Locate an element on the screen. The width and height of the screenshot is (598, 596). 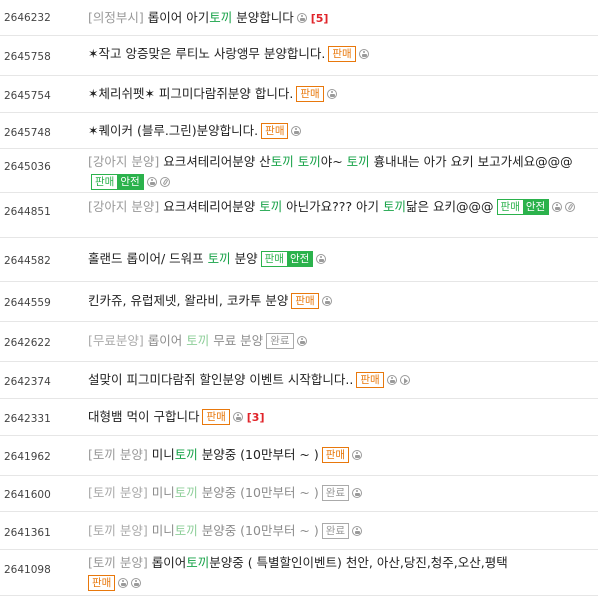
post-number: 2646232 is located at coordinates (27, 18).